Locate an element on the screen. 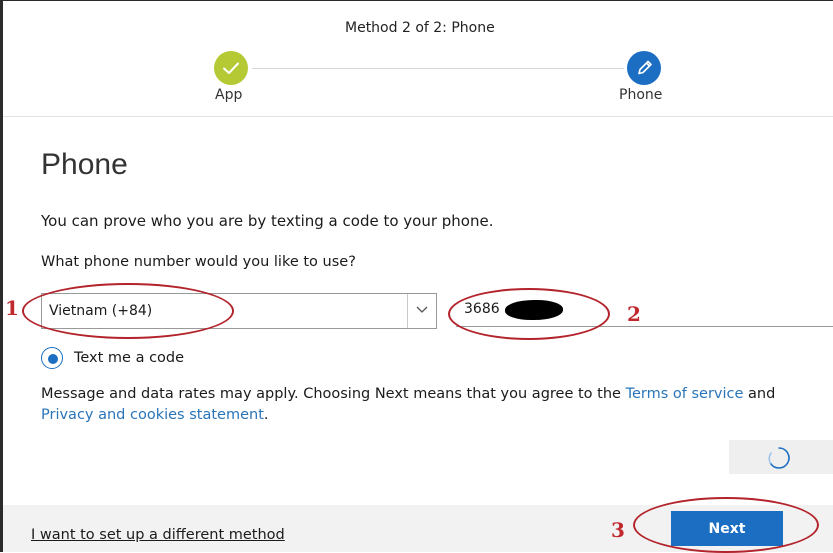  annotation-number-1: 1 is located at coordinates (12, 308).